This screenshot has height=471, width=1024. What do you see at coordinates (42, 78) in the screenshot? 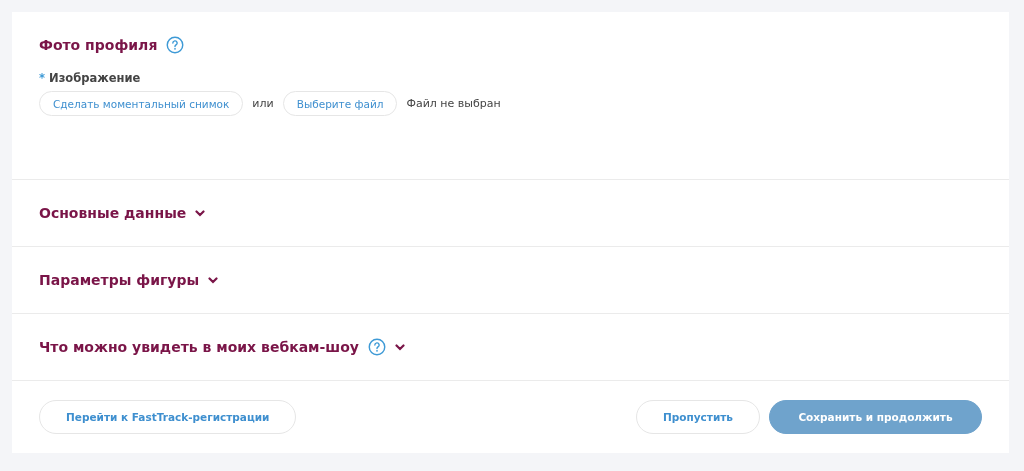
I see `required-mark: *` at bounding box center [42, 78].